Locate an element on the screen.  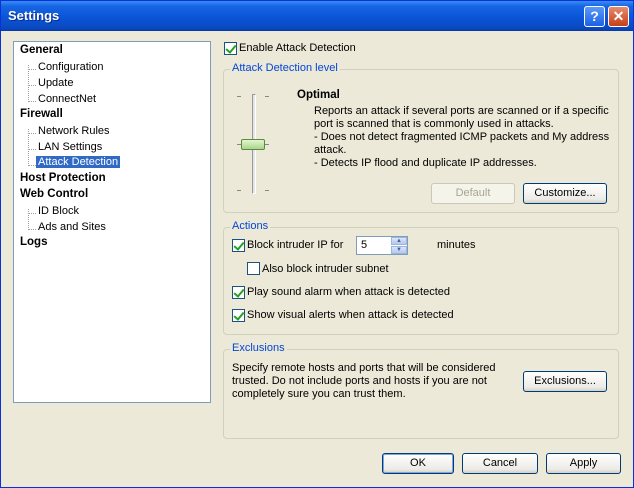
tree-item-configuration: Configuration is located at coordinates (70, 67).